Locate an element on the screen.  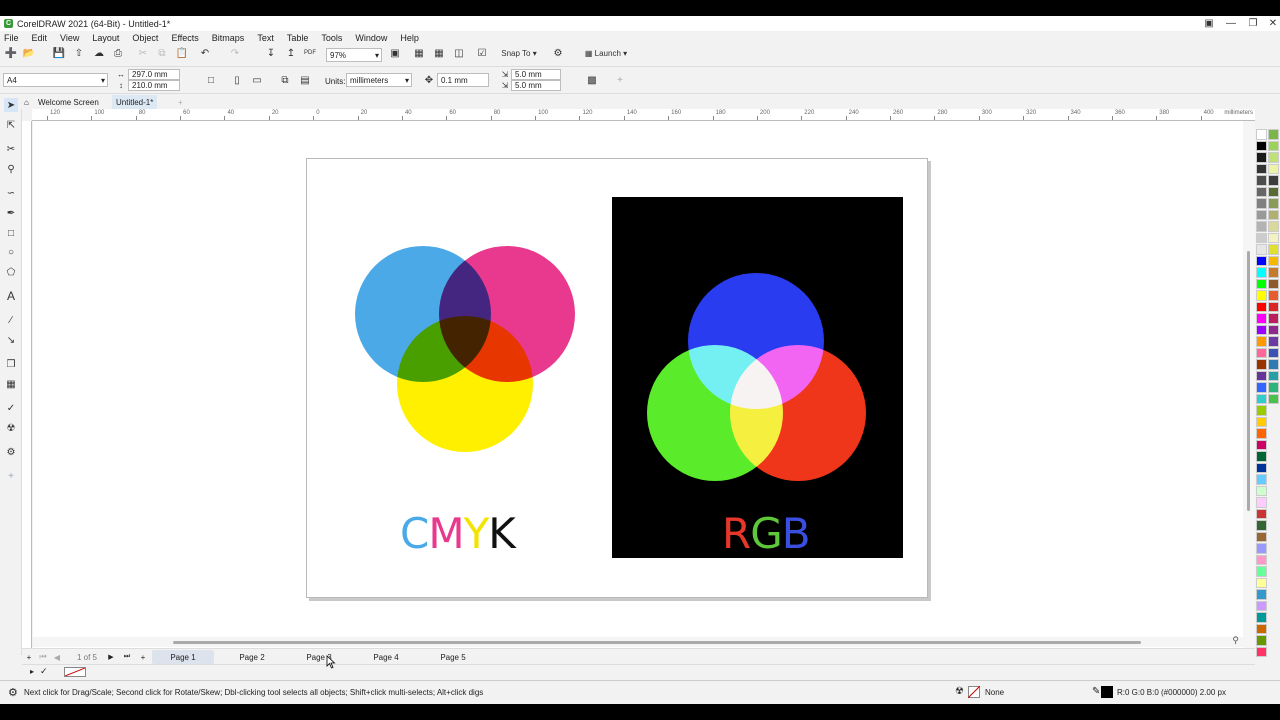
tab-page-3: Page 3 is located at coordinates (319, 657).